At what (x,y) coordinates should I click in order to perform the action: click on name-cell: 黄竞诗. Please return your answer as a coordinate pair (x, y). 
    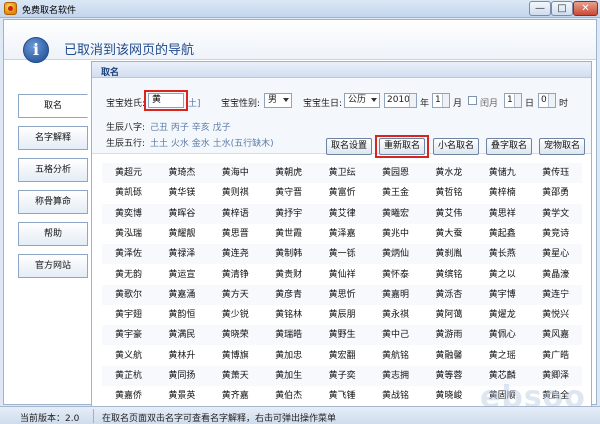
    Looking at the image, I should click on (555, 234).